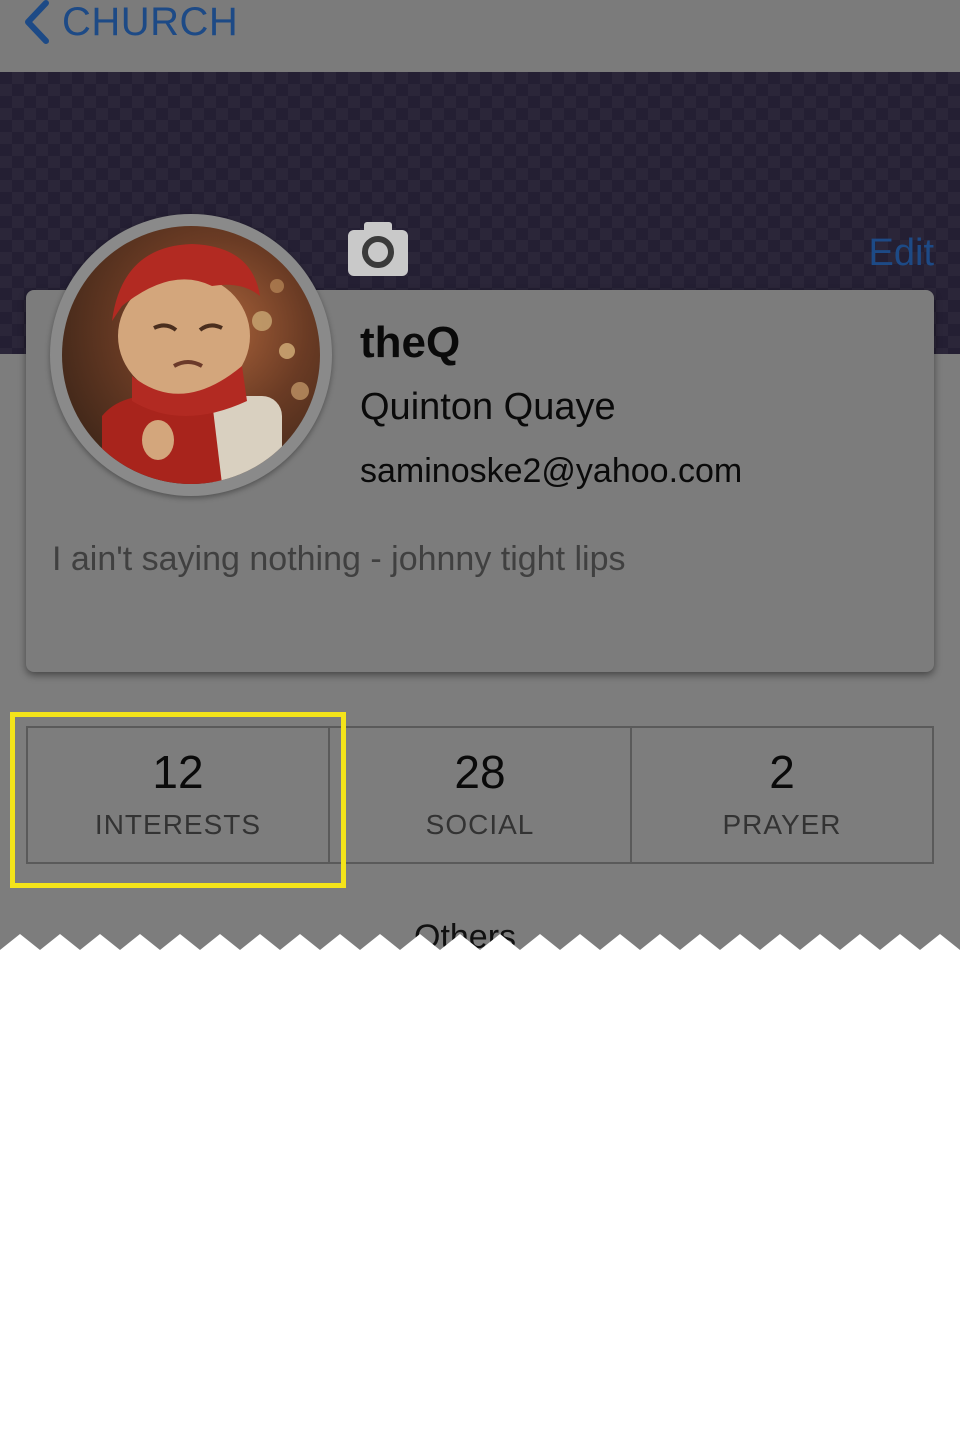 The width and height of the screenshot is (960, 1440). What do you see at coordinates (480, 824) in the screenshot?
I see `stat-label: SOCIAL` at bounding box center [480, 824].